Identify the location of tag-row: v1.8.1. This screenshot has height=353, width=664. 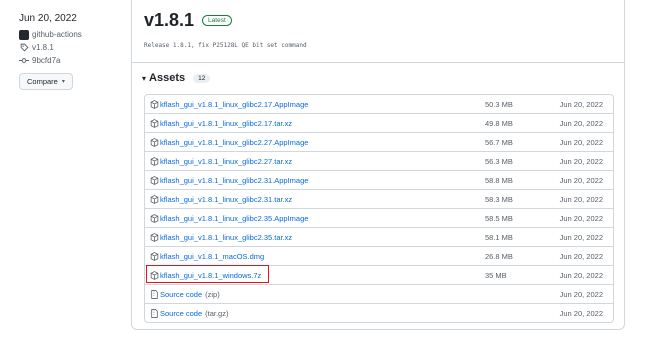
(69, 47).